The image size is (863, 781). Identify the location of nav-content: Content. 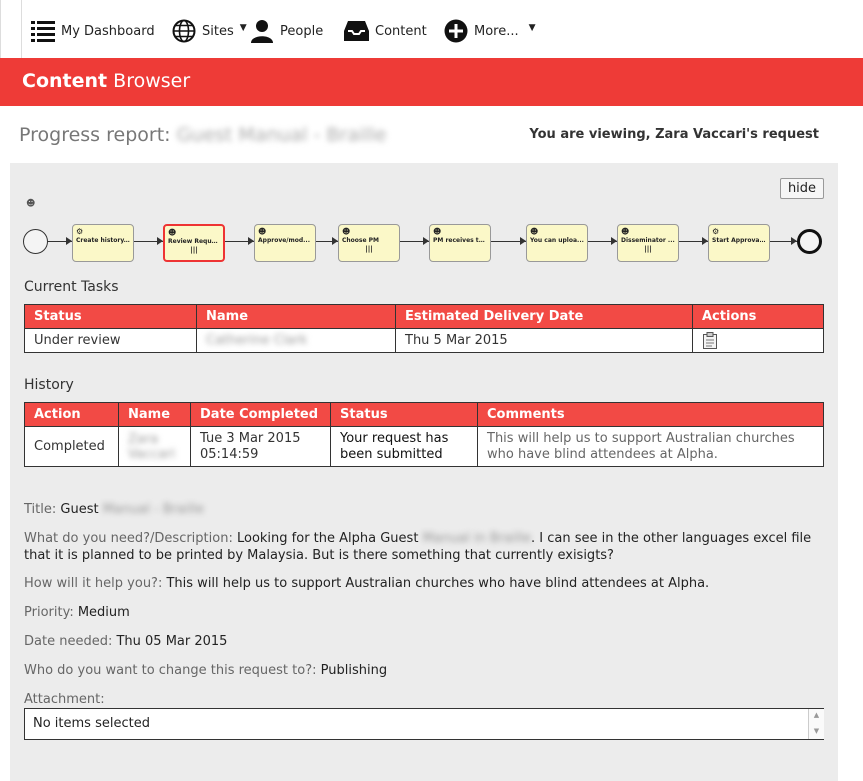
(385, 31).